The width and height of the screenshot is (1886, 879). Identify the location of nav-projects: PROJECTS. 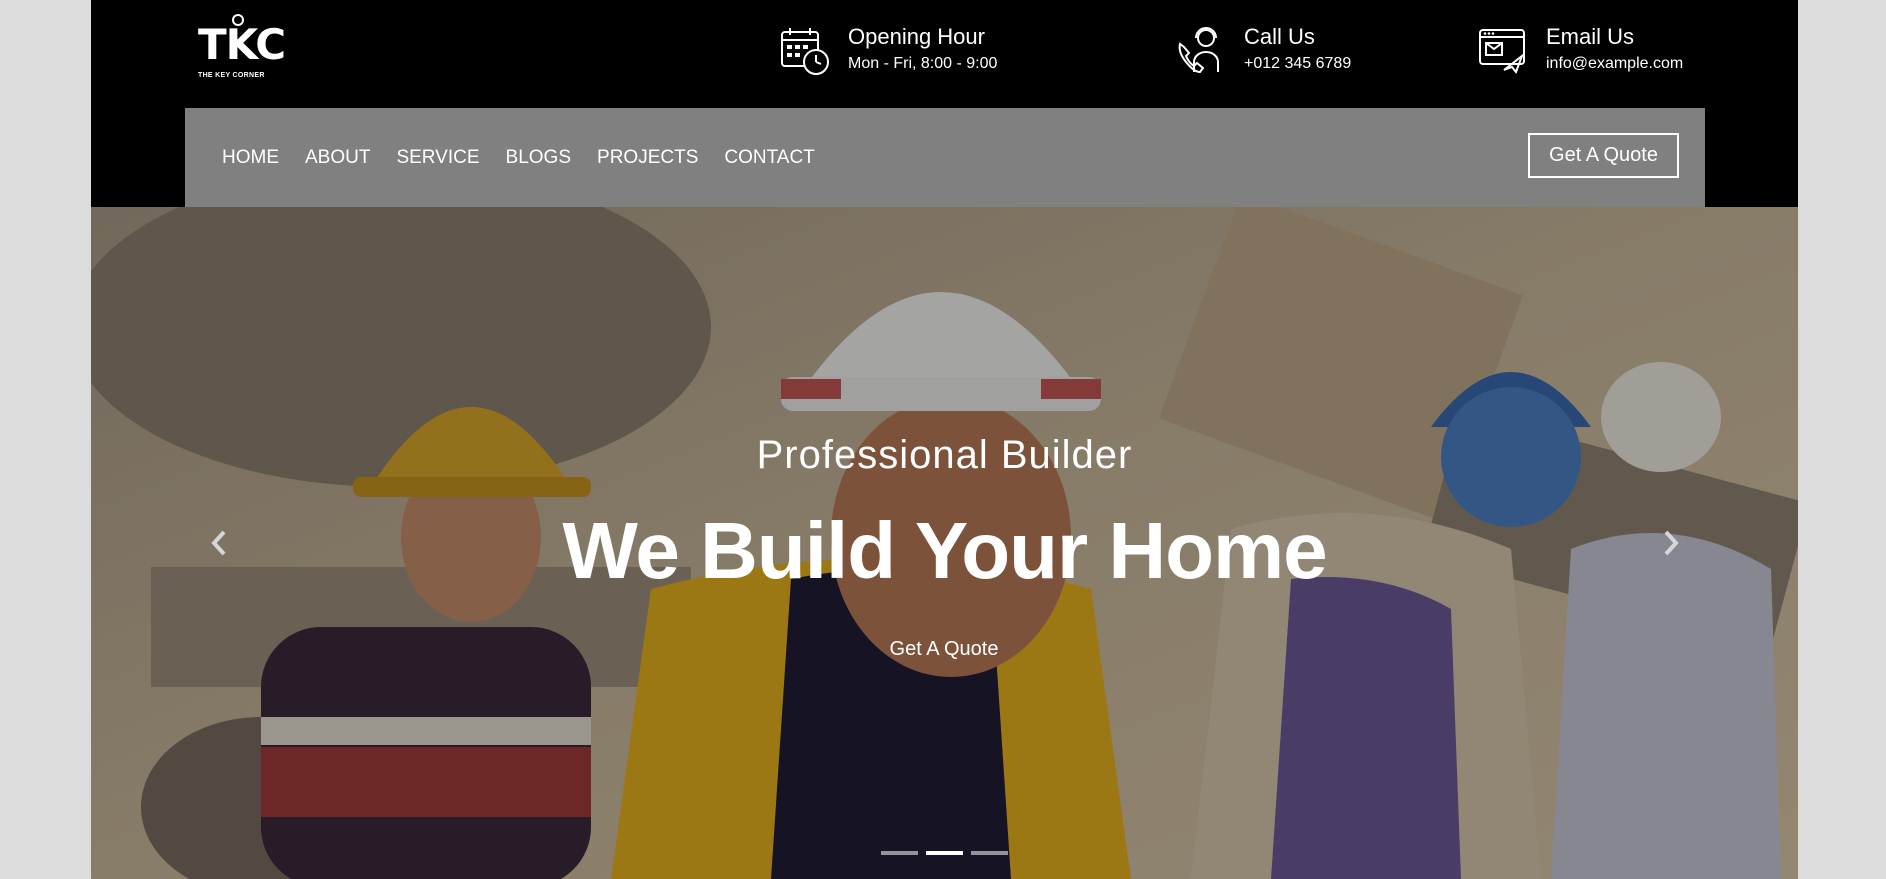
(647, 158).